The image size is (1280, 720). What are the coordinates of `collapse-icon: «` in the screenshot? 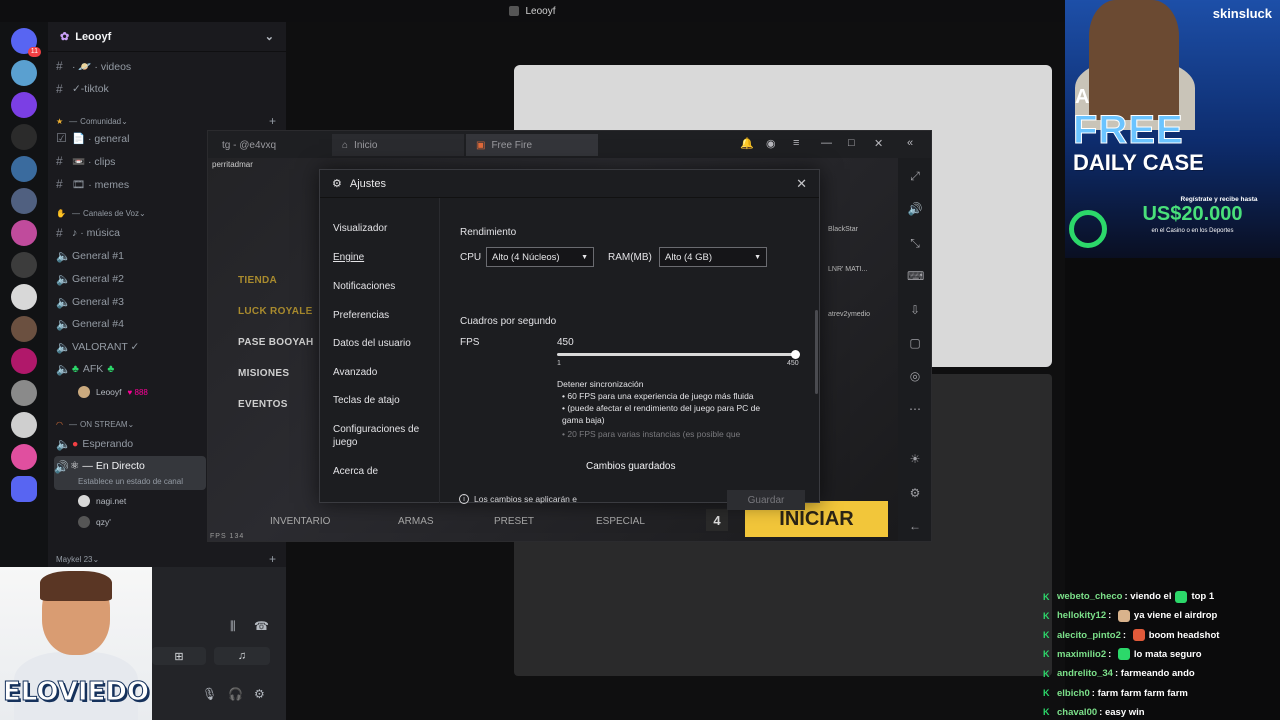 It's located at (910, 143).